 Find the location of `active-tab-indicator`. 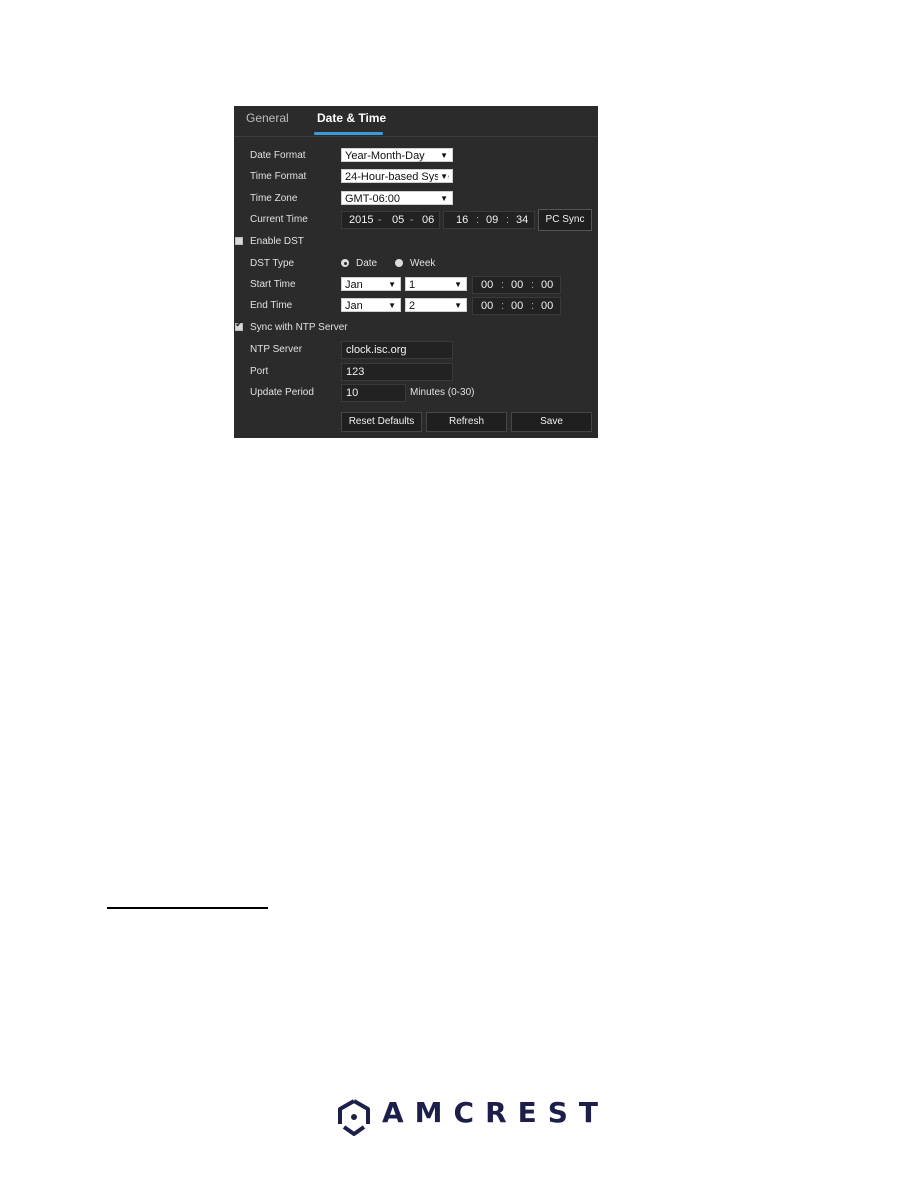

active-tab-indicator is located at coordinates (348, 133).